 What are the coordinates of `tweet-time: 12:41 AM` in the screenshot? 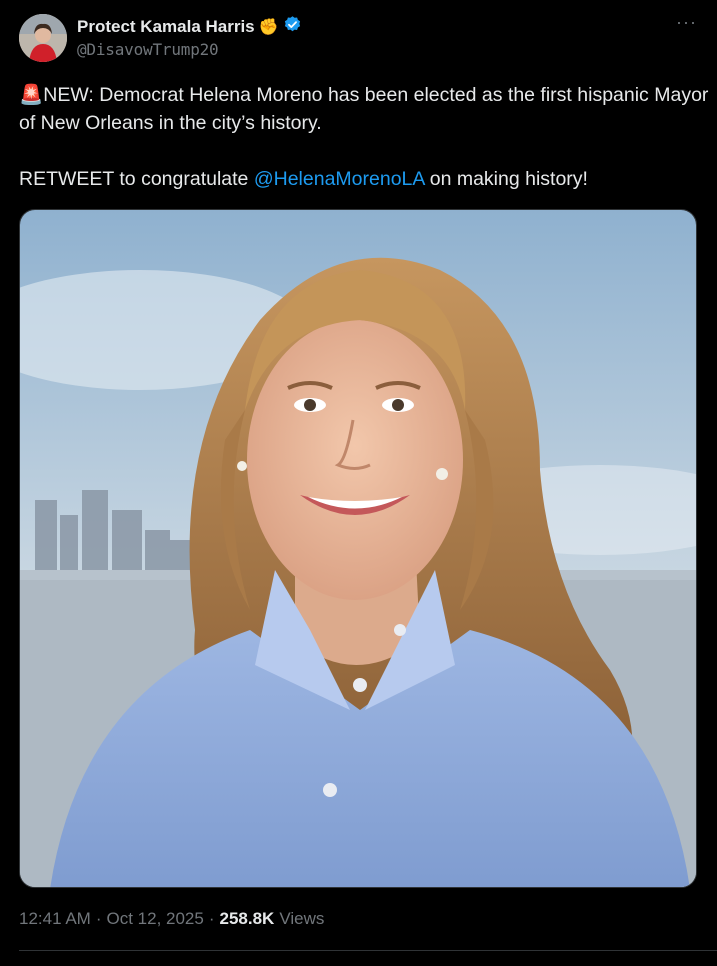 It's located at (55, 919).